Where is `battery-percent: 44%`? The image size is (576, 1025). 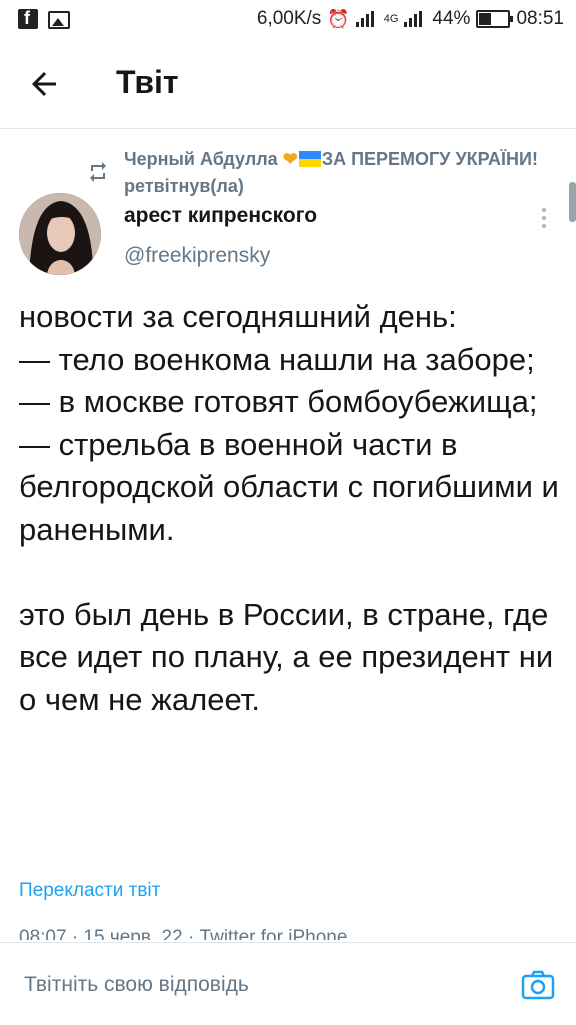 battery-percent: 44% is located at coordinates (451, 18).